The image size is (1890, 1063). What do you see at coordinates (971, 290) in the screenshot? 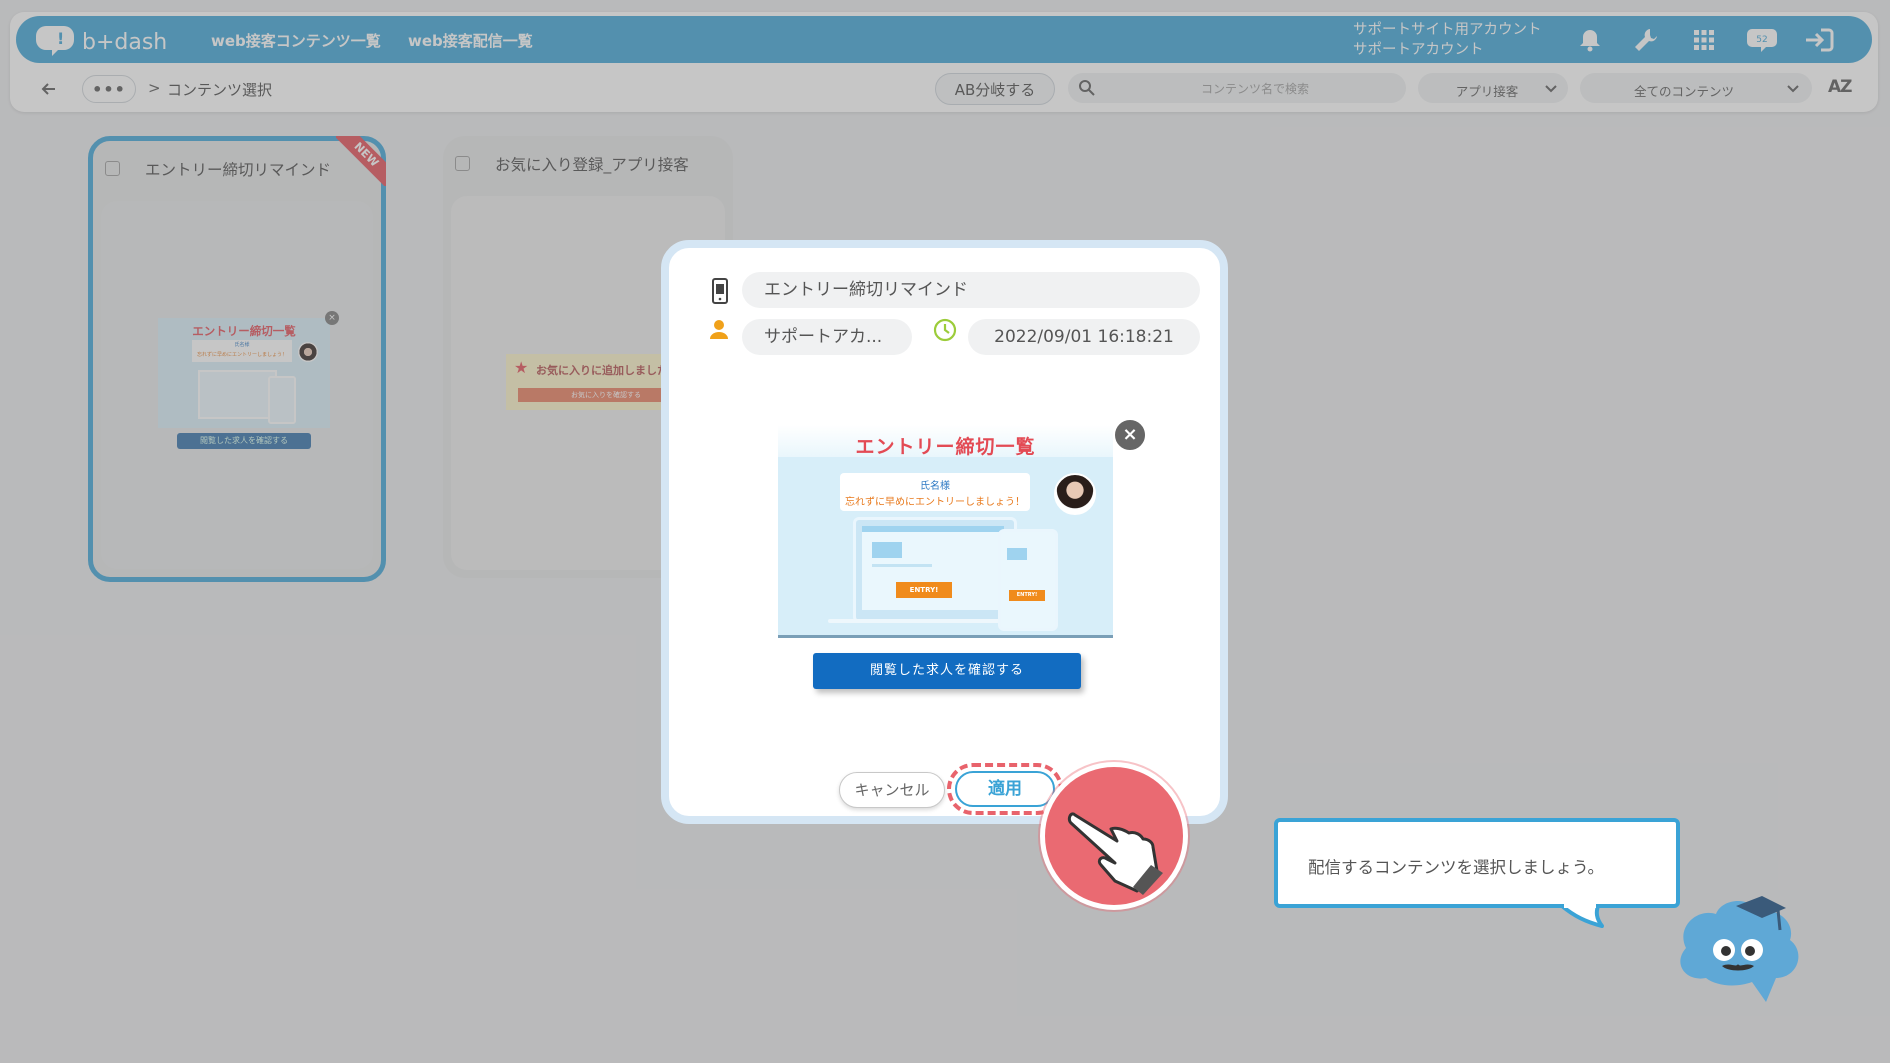
I see `content-name-field: エントリー締切リマインド` at bounding box center [971, 290].